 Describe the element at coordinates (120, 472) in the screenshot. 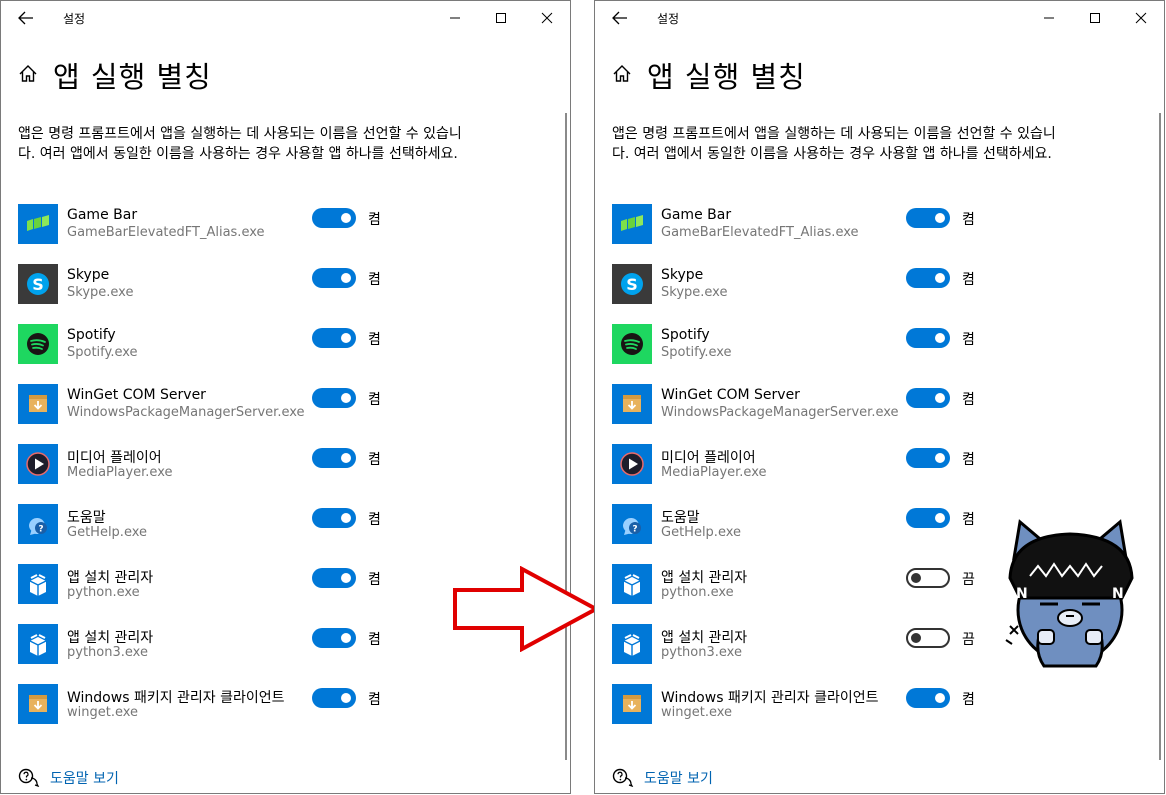

I see `app-executable: MediaPlayer.exe` at that location.